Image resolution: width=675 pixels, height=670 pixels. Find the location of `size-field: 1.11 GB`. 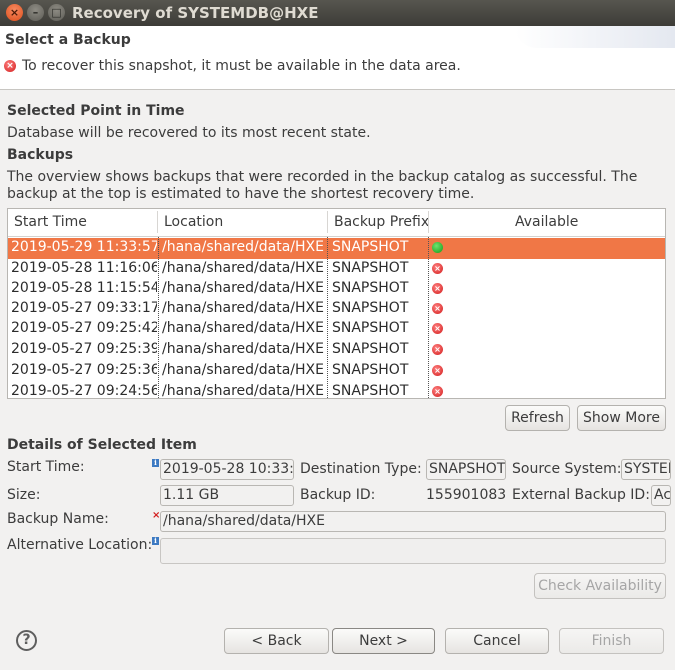

size-field: 1.11 GB is located at coordinates (227, 495).